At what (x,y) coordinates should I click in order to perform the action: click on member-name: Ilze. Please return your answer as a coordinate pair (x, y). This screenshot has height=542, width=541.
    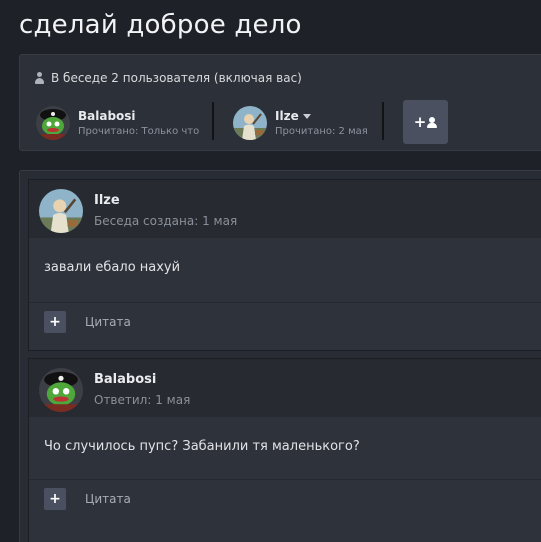
    Looking at the image, I should click on (287, 116).